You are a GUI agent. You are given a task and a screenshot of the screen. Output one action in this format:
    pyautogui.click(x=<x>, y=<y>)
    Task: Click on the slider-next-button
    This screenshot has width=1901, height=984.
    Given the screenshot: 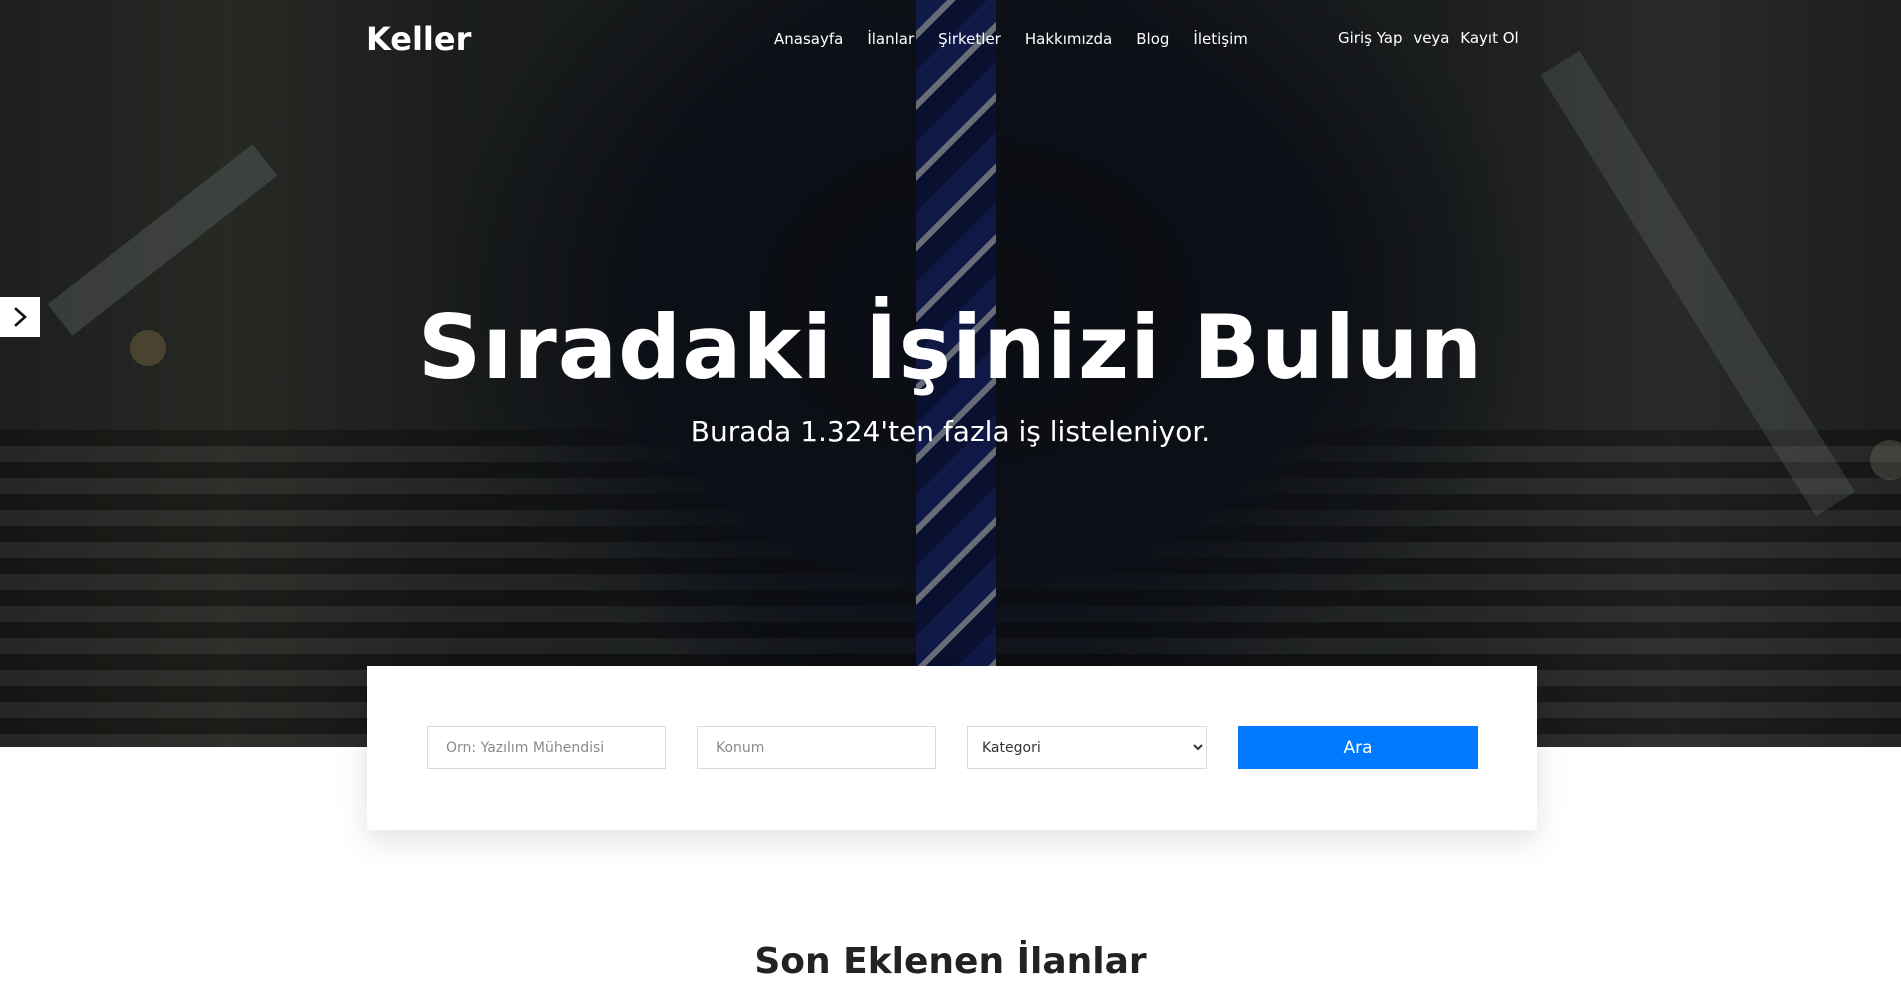 What is the action you would take?
    pyautogui.click(x=20, y=317)
    